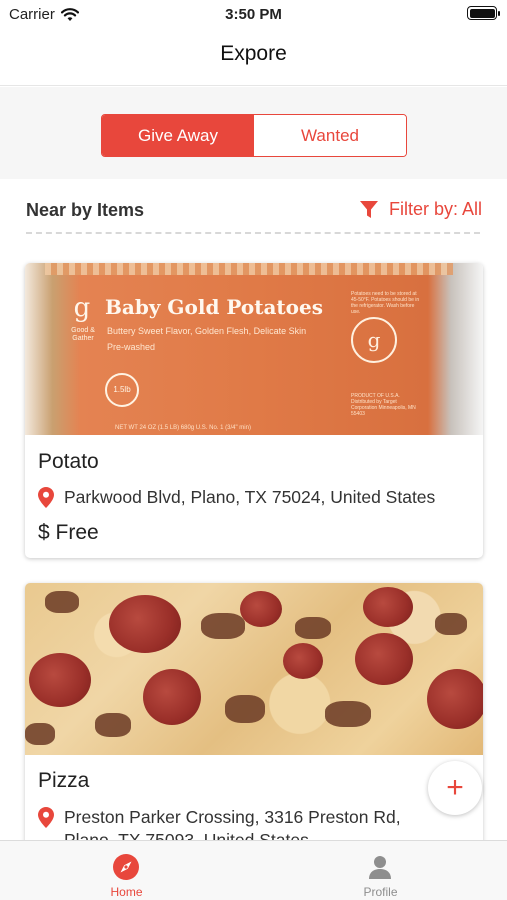  I want to click on brand-logo-name: Good & Gather, so click(83, 334).